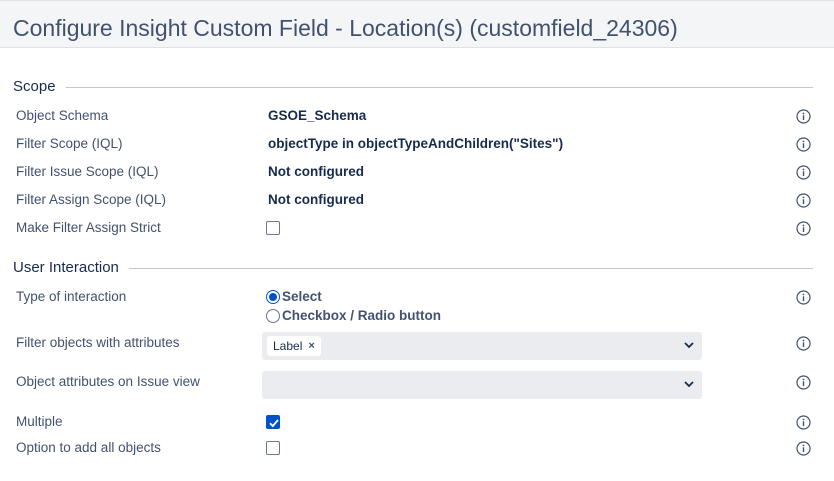  I want to click on attribute-tag: Label ×, so click(294, 346).